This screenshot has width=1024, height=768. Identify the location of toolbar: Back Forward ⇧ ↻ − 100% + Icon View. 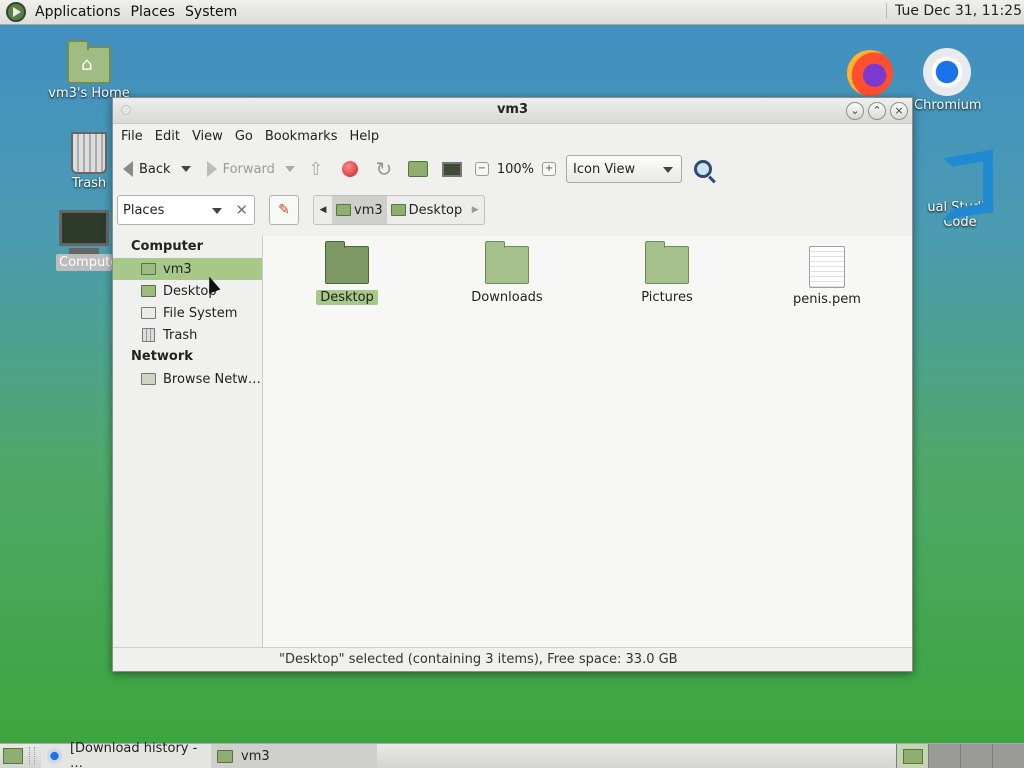
(512, 169).